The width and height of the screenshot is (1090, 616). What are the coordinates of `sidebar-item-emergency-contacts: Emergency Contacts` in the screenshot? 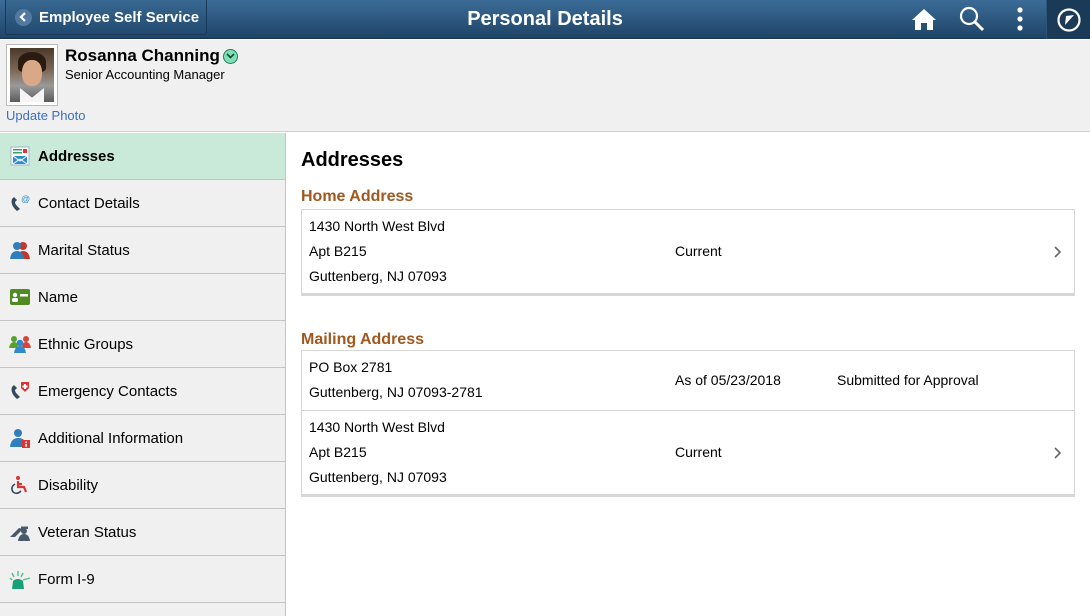 It's located at (142, 391).